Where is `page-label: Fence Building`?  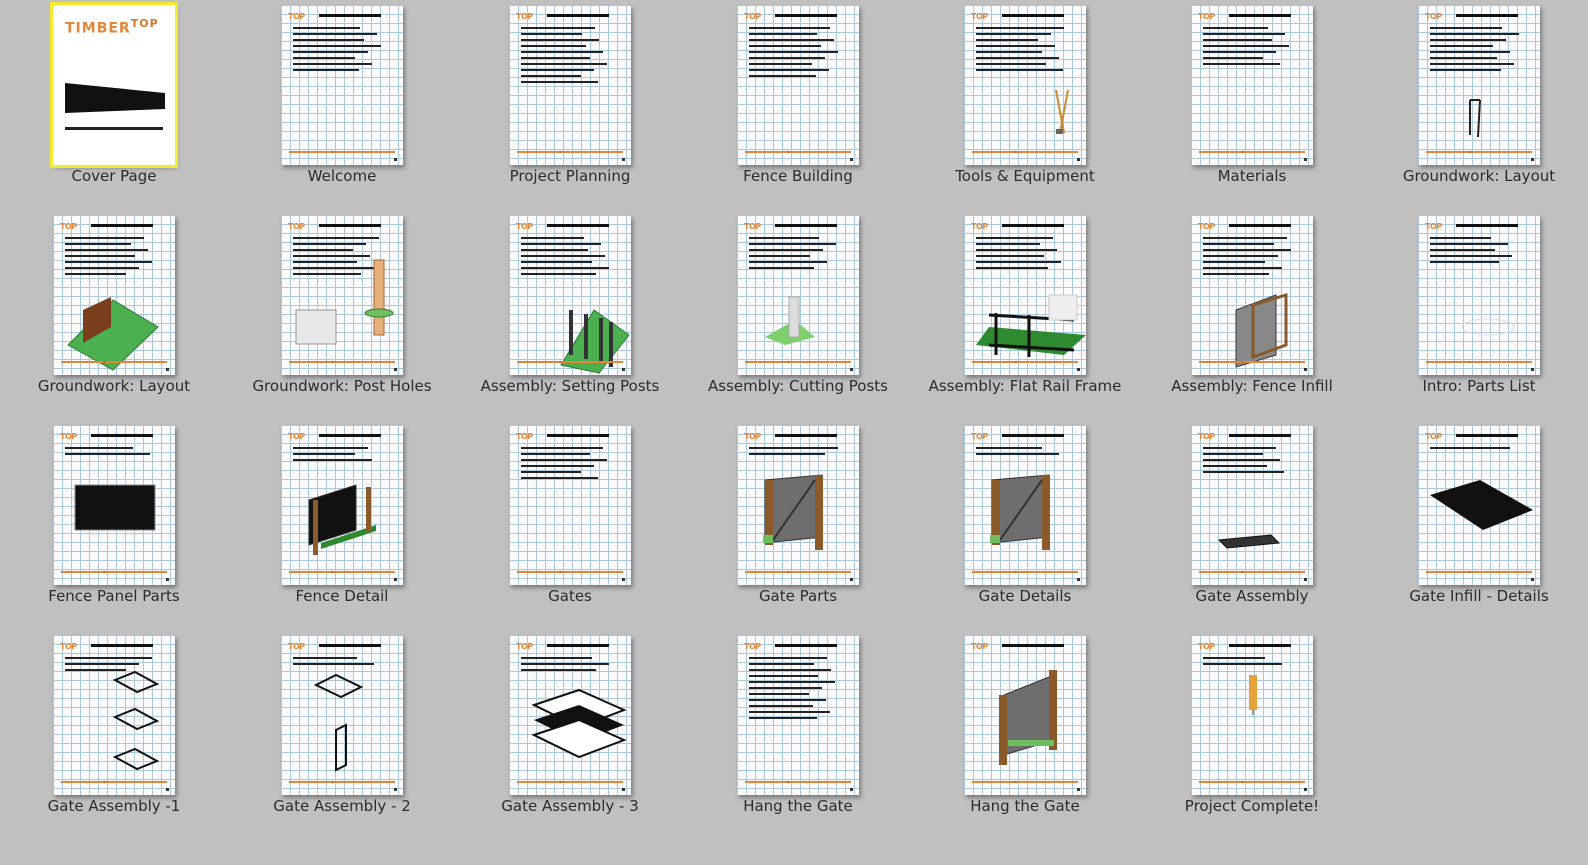
page-label: Fence Building is located at coordinates (798, 176).